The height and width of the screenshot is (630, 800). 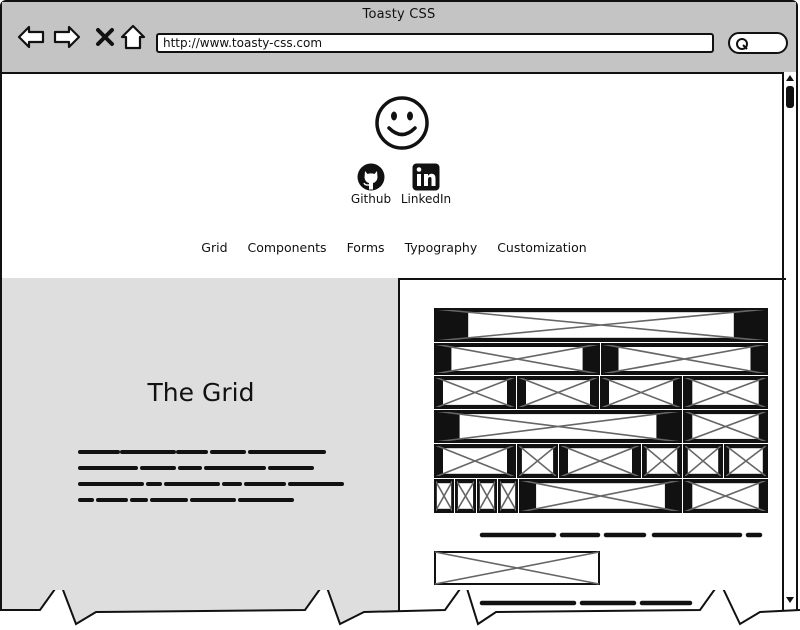 I want to click on magnifier-icon, so click(x=742, y=44).